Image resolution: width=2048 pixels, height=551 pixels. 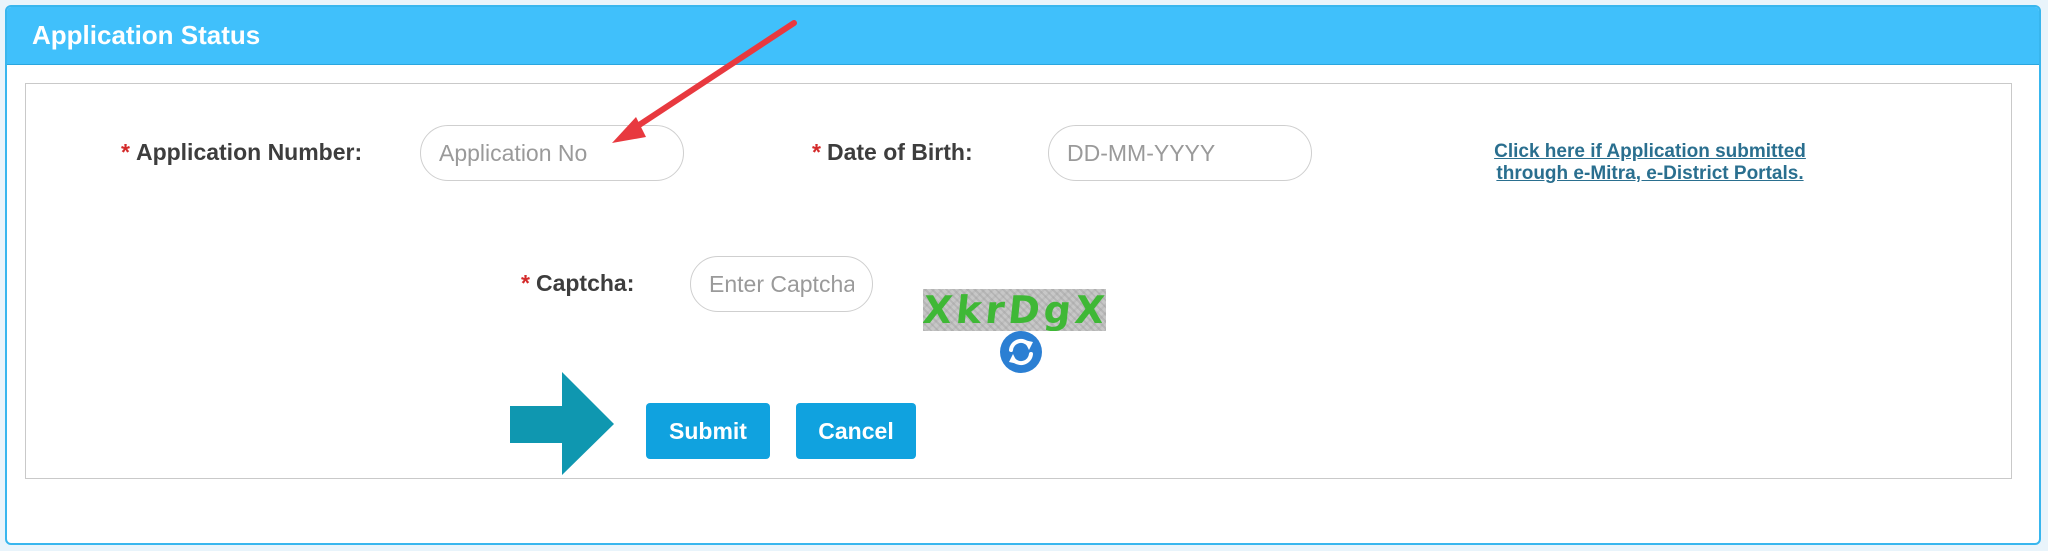 What do you see at coordinates (856, 431) in the screenshot?
I see `cancel-button: Cancel` at bounding box center [856, 431].